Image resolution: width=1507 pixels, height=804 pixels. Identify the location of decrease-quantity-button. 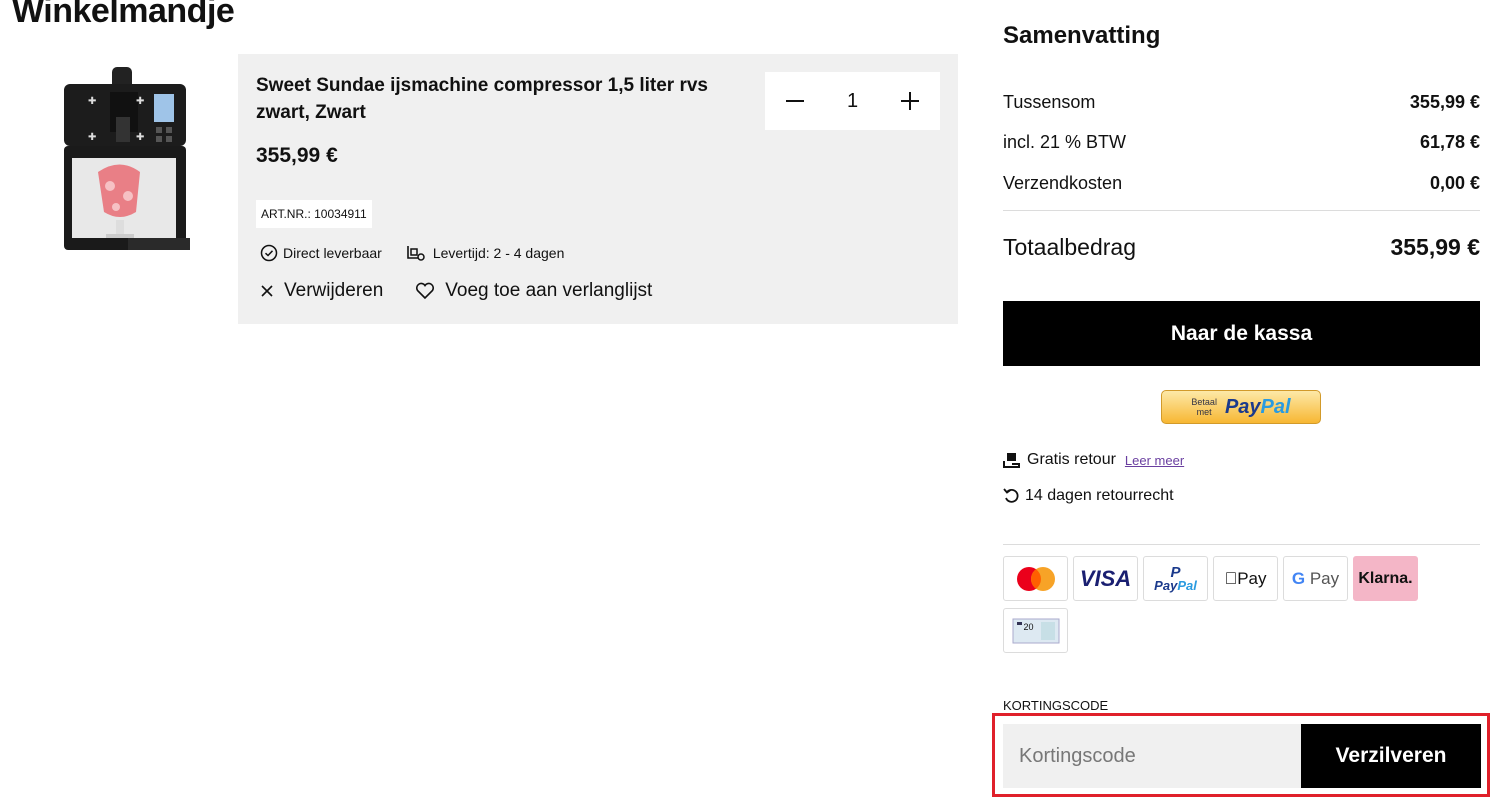
(795, 101).